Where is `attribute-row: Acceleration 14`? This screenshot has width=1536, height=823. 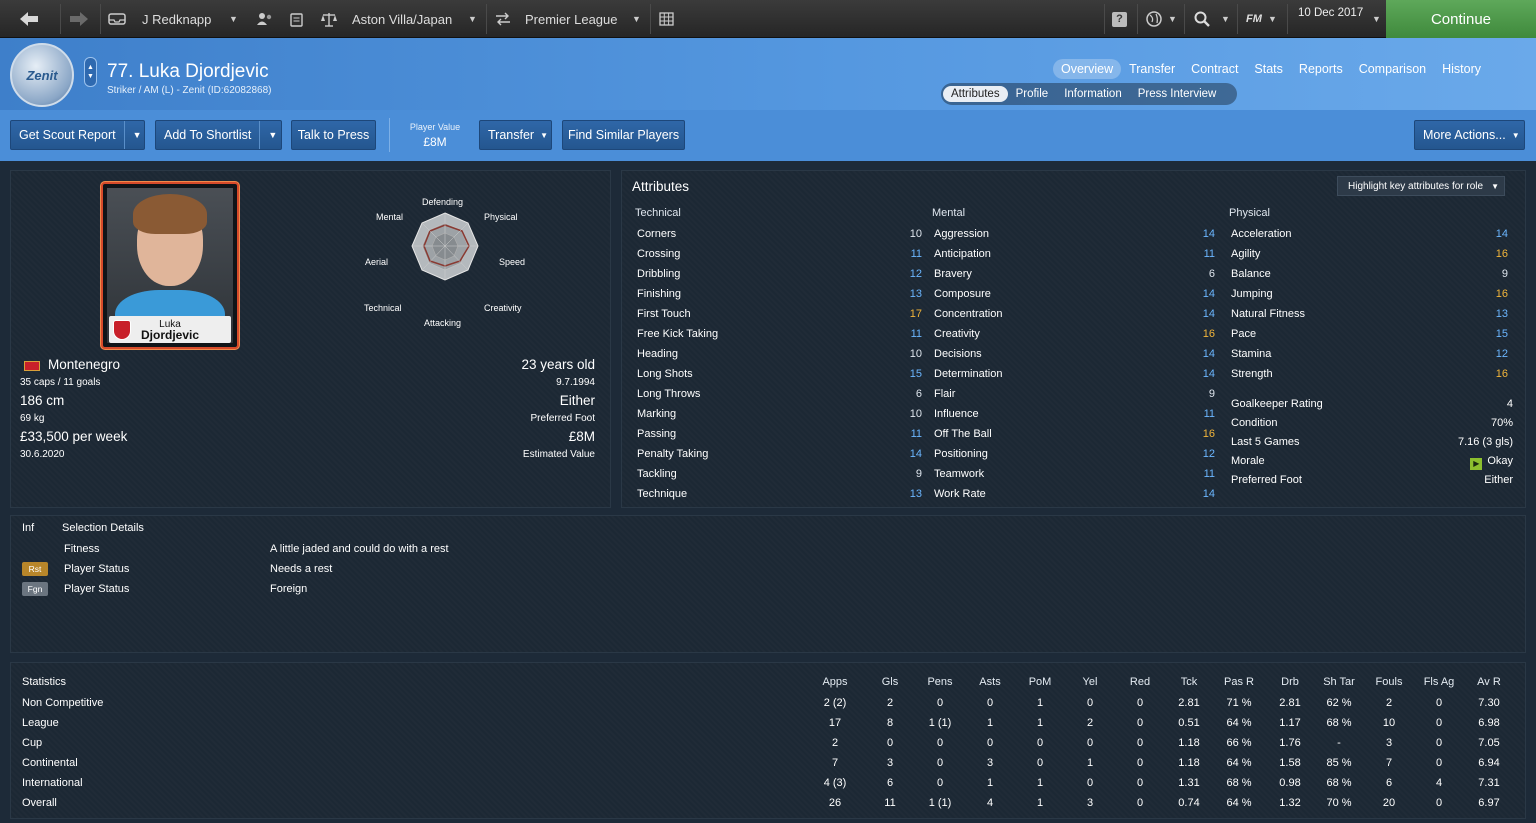 attribute-row: Acceleration 14 is located at coordinates (1369, 238).